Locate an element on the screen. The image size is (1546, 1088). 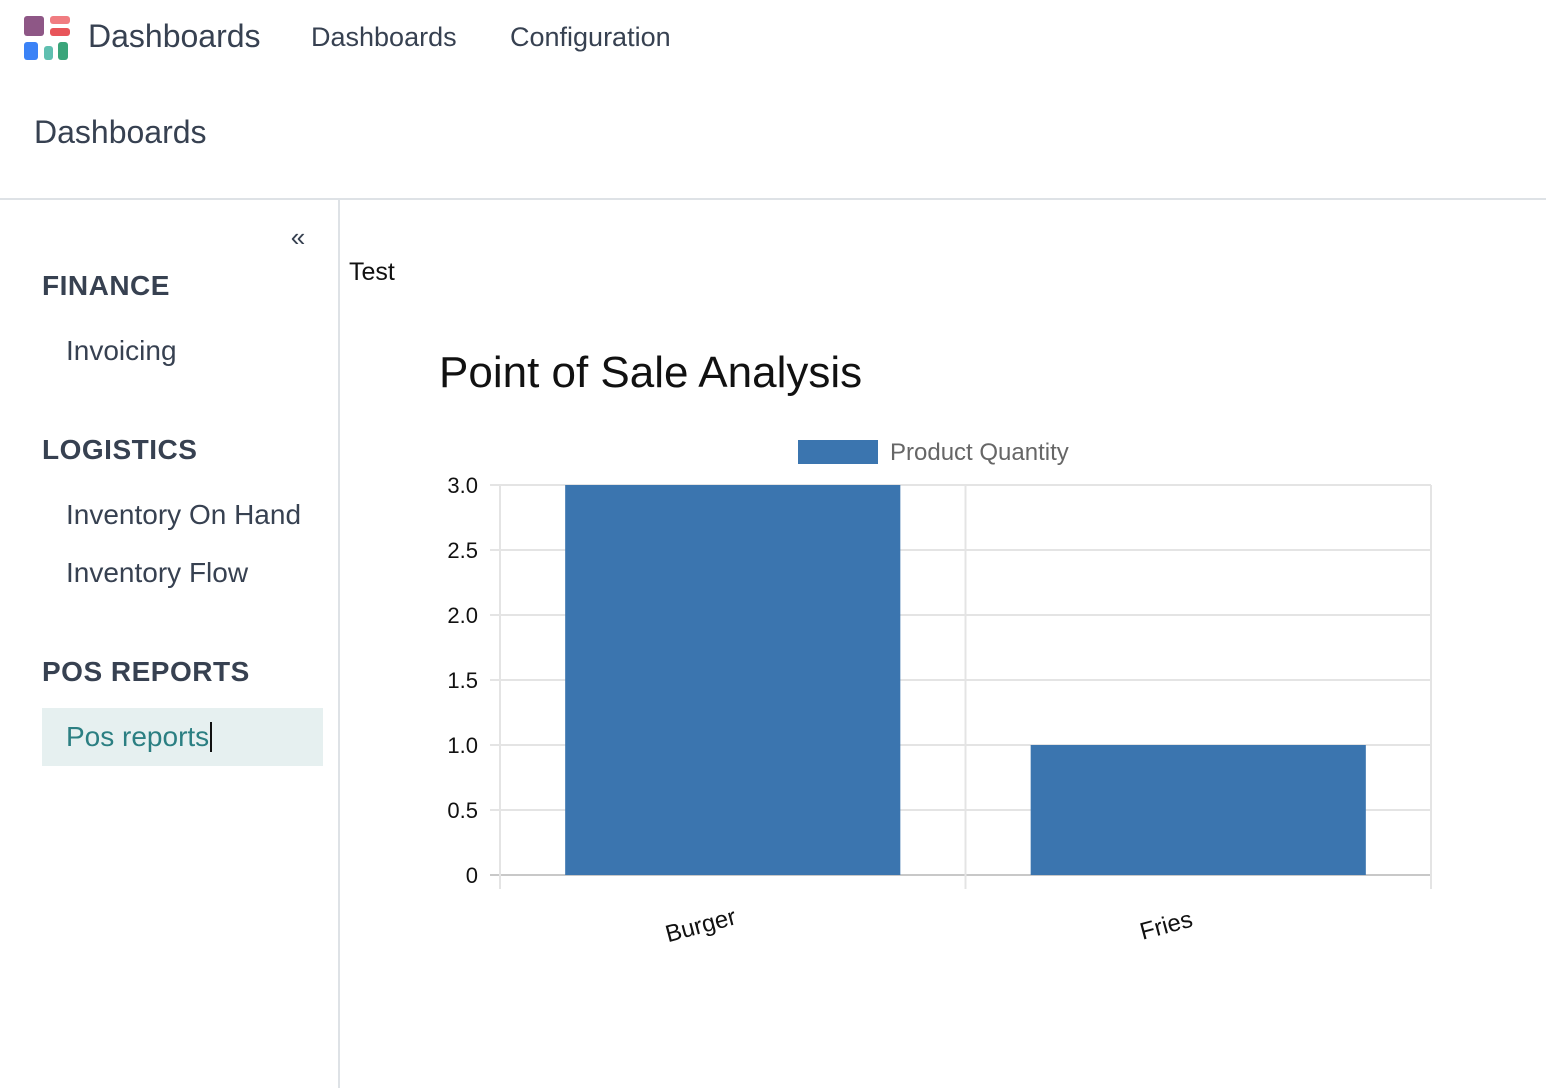
y-tick-label: 0 is located at coordinates (472, 875).